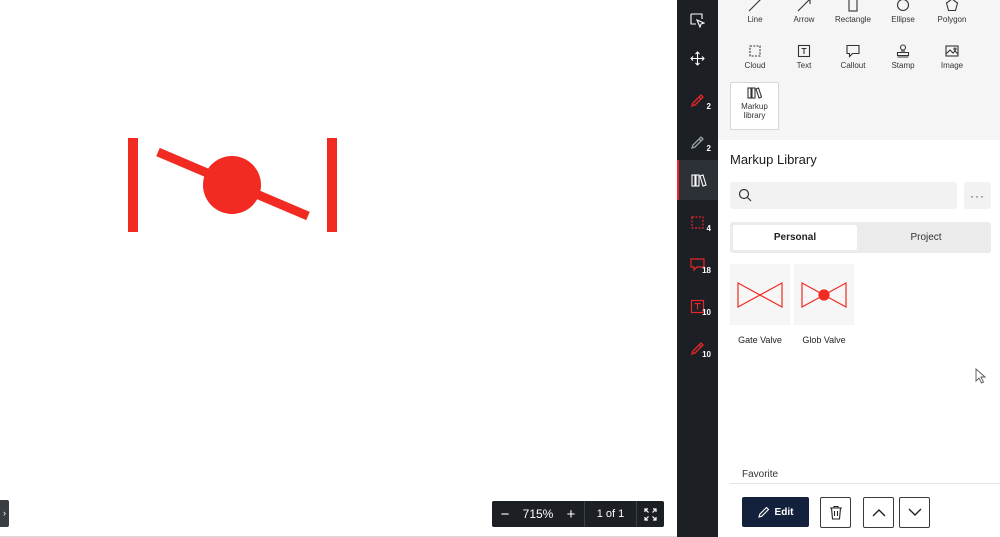 This screenshot has height=537, width=1000. I want to click on rail-pen-red: 2, so click(697, 100).